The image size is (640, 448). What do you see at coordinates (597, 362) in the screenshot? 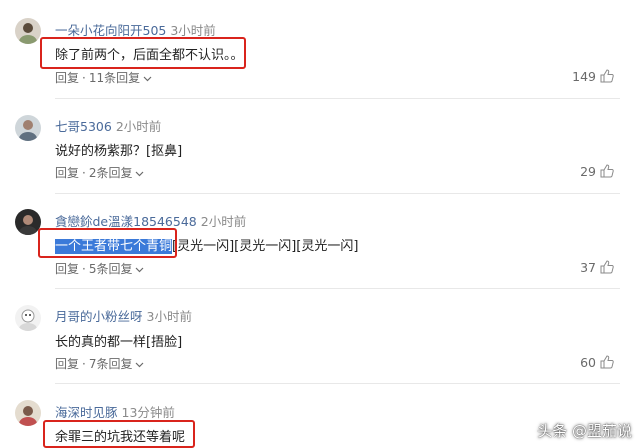
I see `like-button: 60` at bounding box center [597, 362].